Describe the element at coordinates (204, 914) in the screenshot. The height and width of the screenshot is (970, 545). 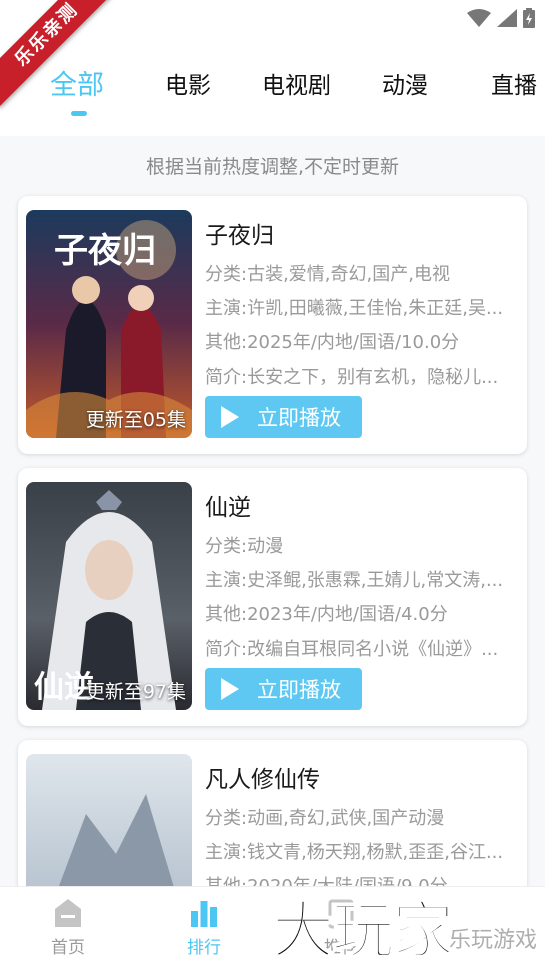
I see `ranking-icon` at that location.